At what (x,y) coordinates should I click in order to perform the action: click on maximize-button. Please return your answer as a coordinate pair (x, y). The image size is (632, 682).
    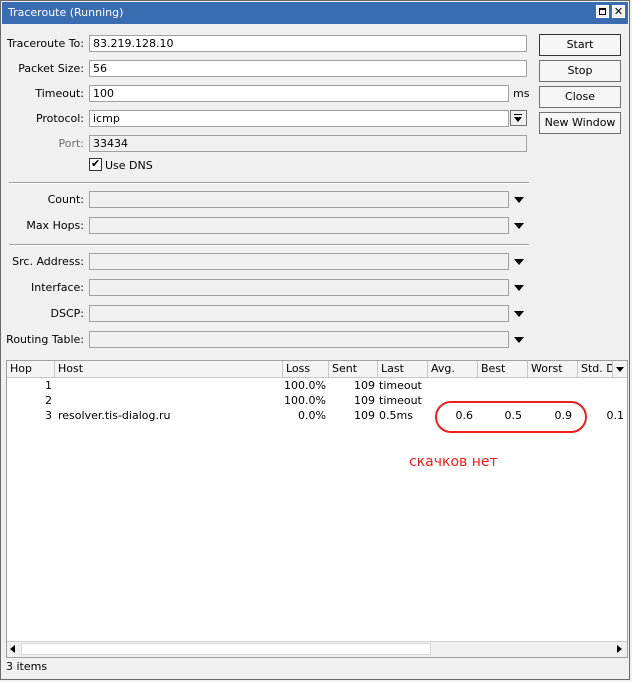
    Looking at the image, I should click on (602, 11).